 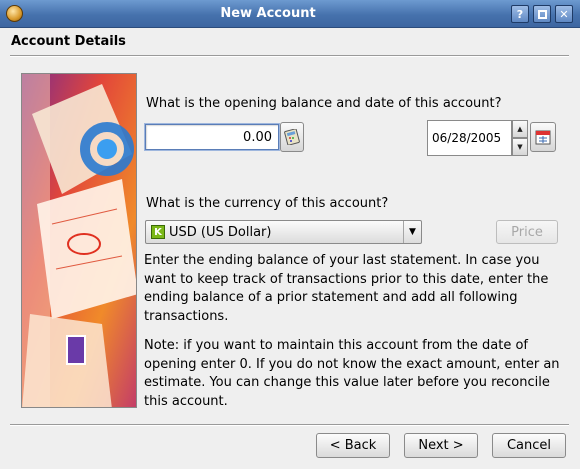 I want to click on currency-k-icon: K, so click(x=158, y=232).